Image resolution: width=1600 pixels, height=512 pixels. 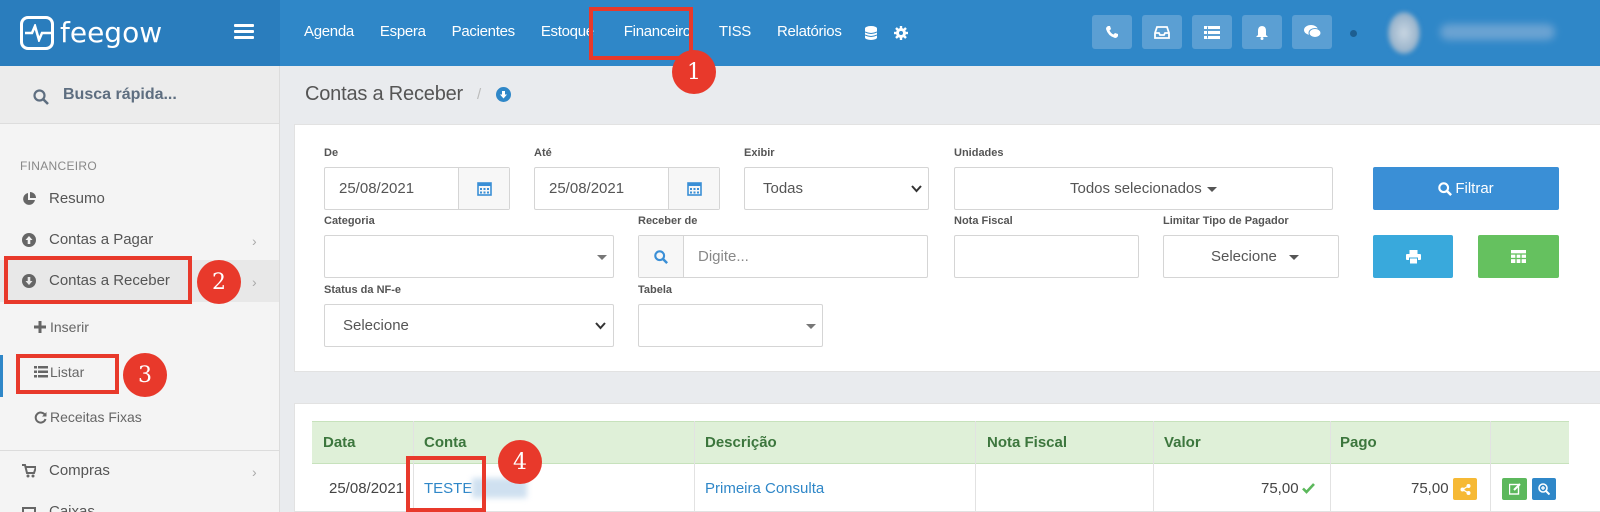 I want to click on sidebar-subitem-receitas-fixas: Receitas Fixas, so click(x=139, y=417).